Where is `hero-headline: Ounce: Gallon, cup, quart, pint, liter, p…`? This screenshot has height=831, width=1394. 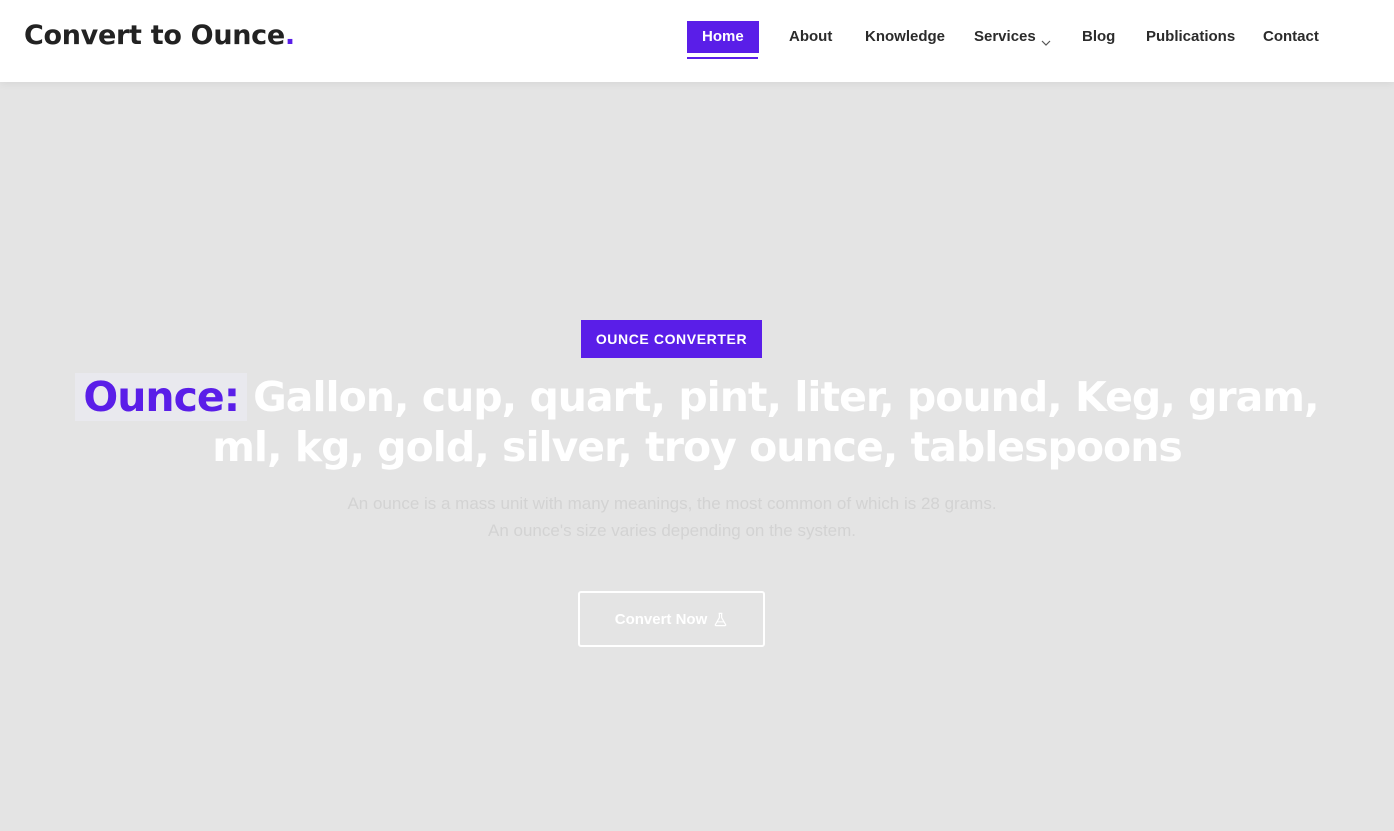
hero-headline: Ounce: Gallon, cup, quart, pint, liter, p… is located at coordinates (697, 422).